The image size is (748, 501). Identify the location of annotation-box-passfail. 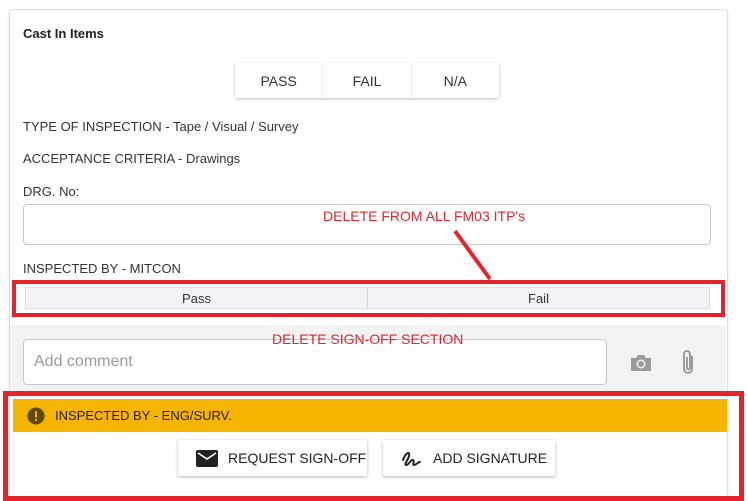
(368, 298).